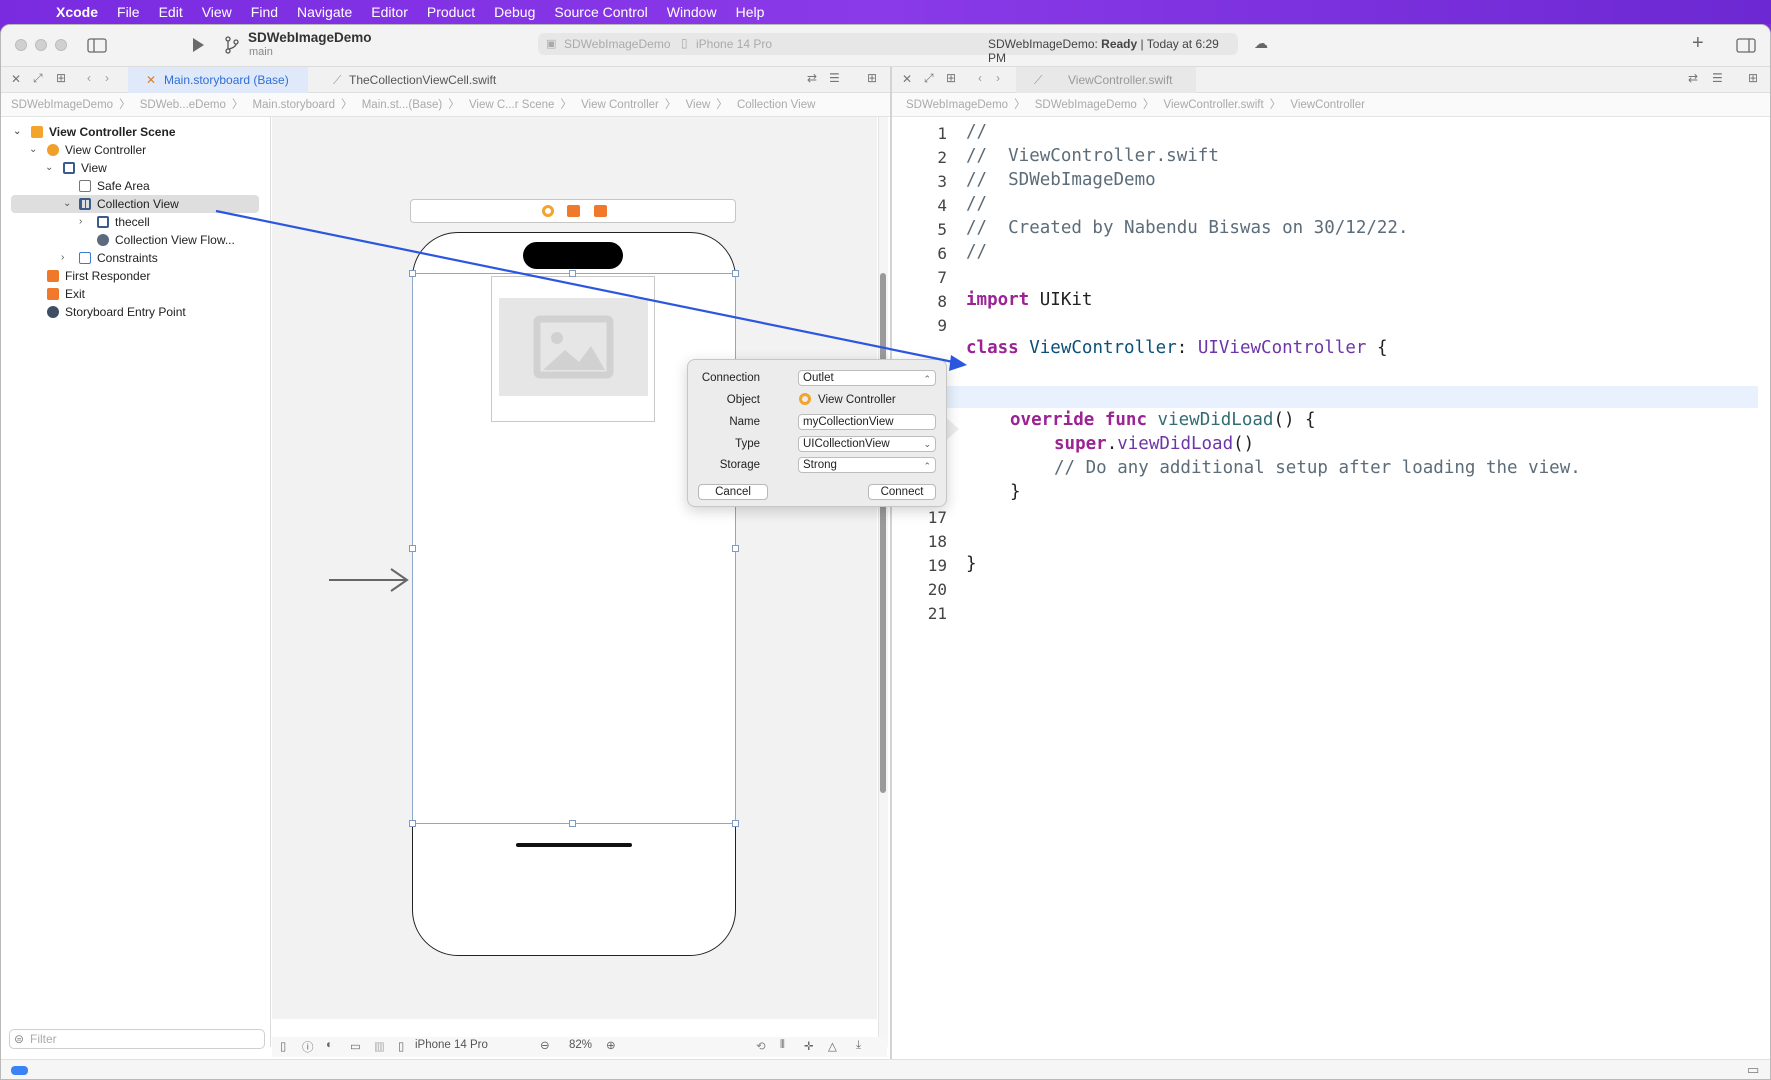 The image size is (1771, 1080). What do you see at coordinates (97, 45) in the screenshot?
I see `sidebar-toggle-icon` at bounding box center [97, 45].